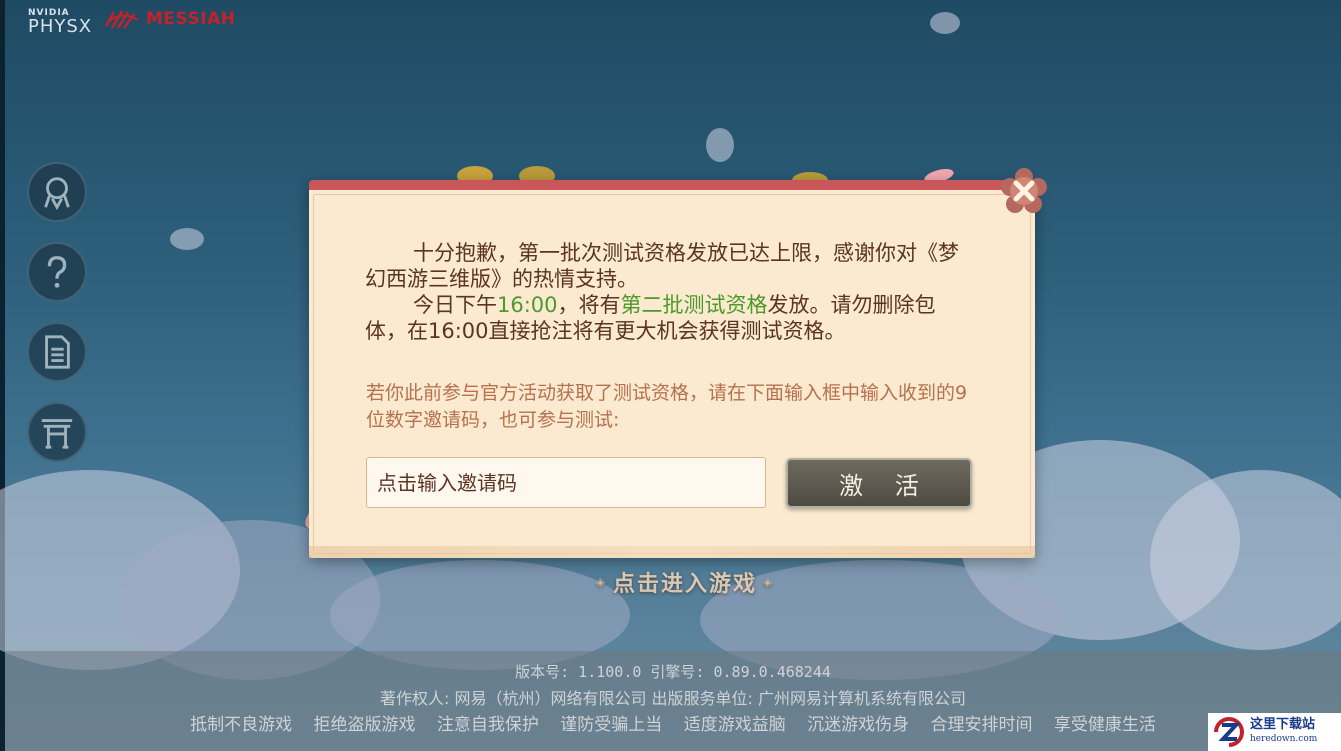 The image size is (1341, 751). I want to click on character-button, so click(57, 192).